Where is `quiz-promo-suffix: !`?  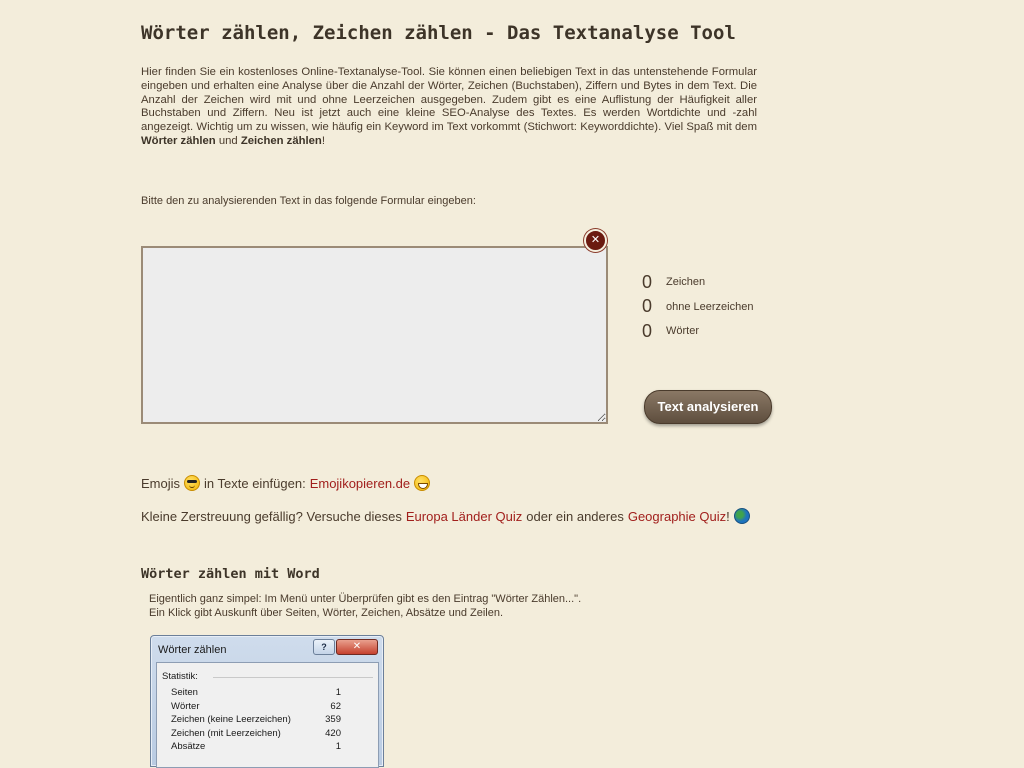
quiz-promo-suffix: ! is located at coordinates (728, 516).